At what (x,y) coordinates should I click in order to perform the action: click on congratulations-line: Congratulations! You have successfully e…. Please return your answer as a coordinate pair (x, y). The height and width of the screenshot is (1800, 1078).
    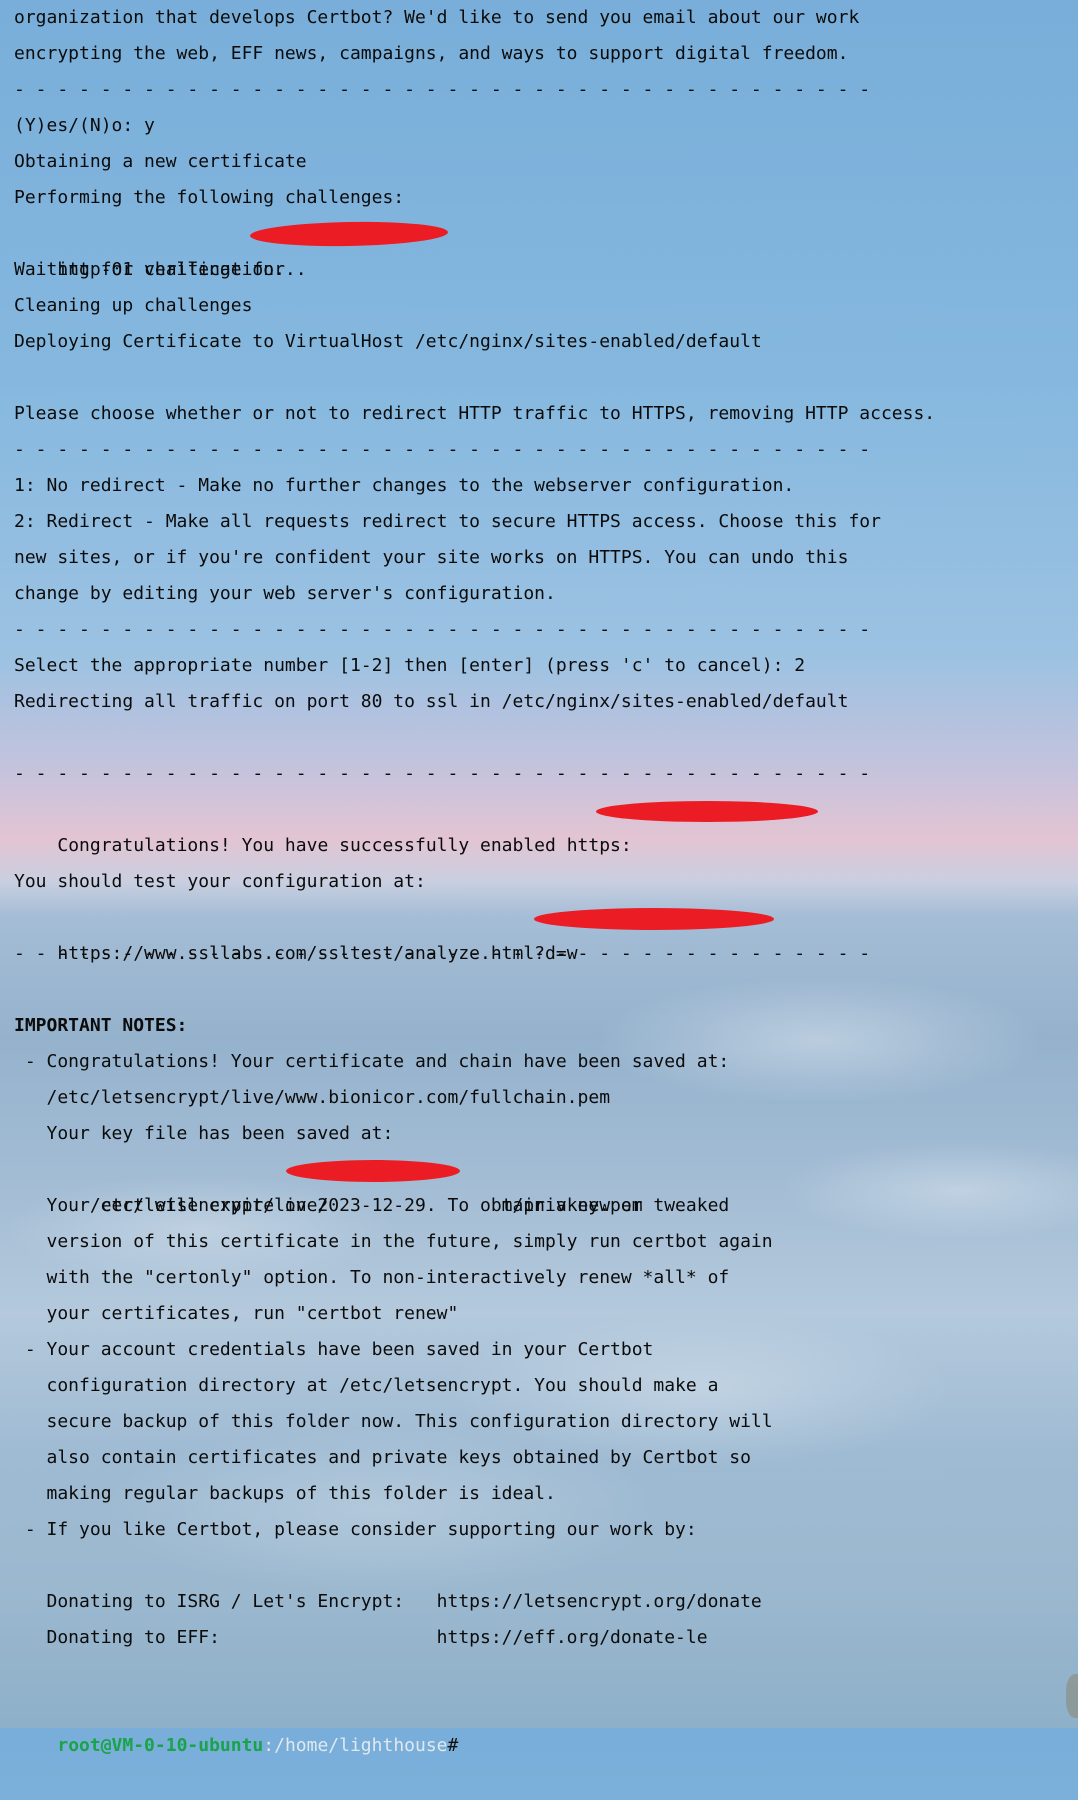
    Looking at the image, I should click on (539, 824).